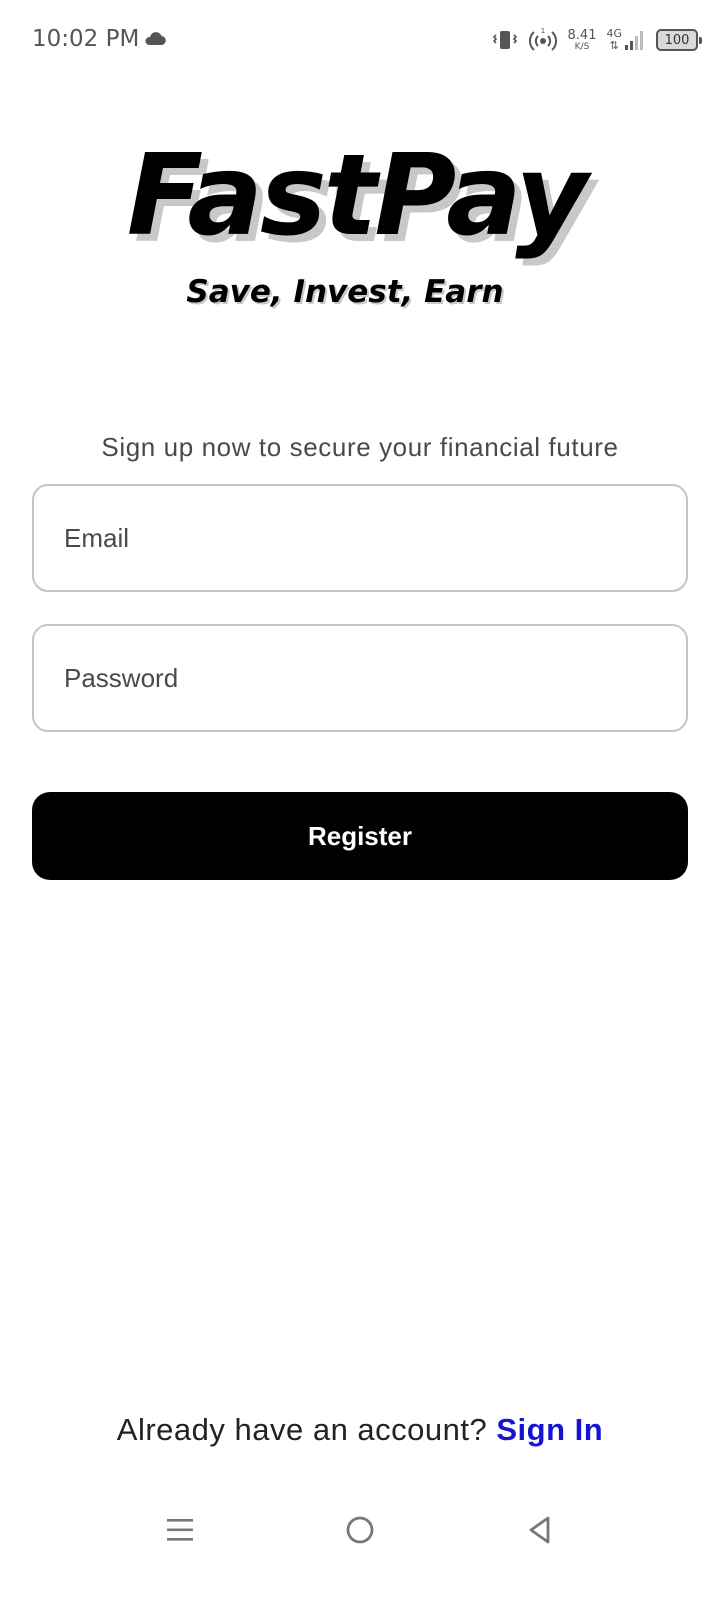 This screenshot has height=1612, width=720. What do you see at coordinates (549, 1429) in the screenshot?
I see `signin-link: Sign In` at bounding box center [549, 1429].